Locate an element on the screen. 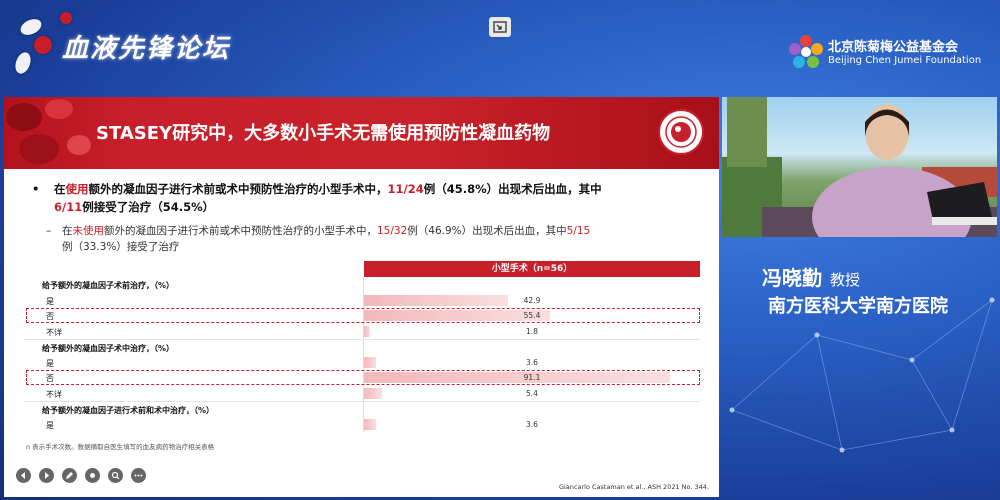 The width and height of the screenshot is (1000, 500). table-section-row: 给予额外的凝血因子术前治疗，（%） is located at coordinates (362, 285).